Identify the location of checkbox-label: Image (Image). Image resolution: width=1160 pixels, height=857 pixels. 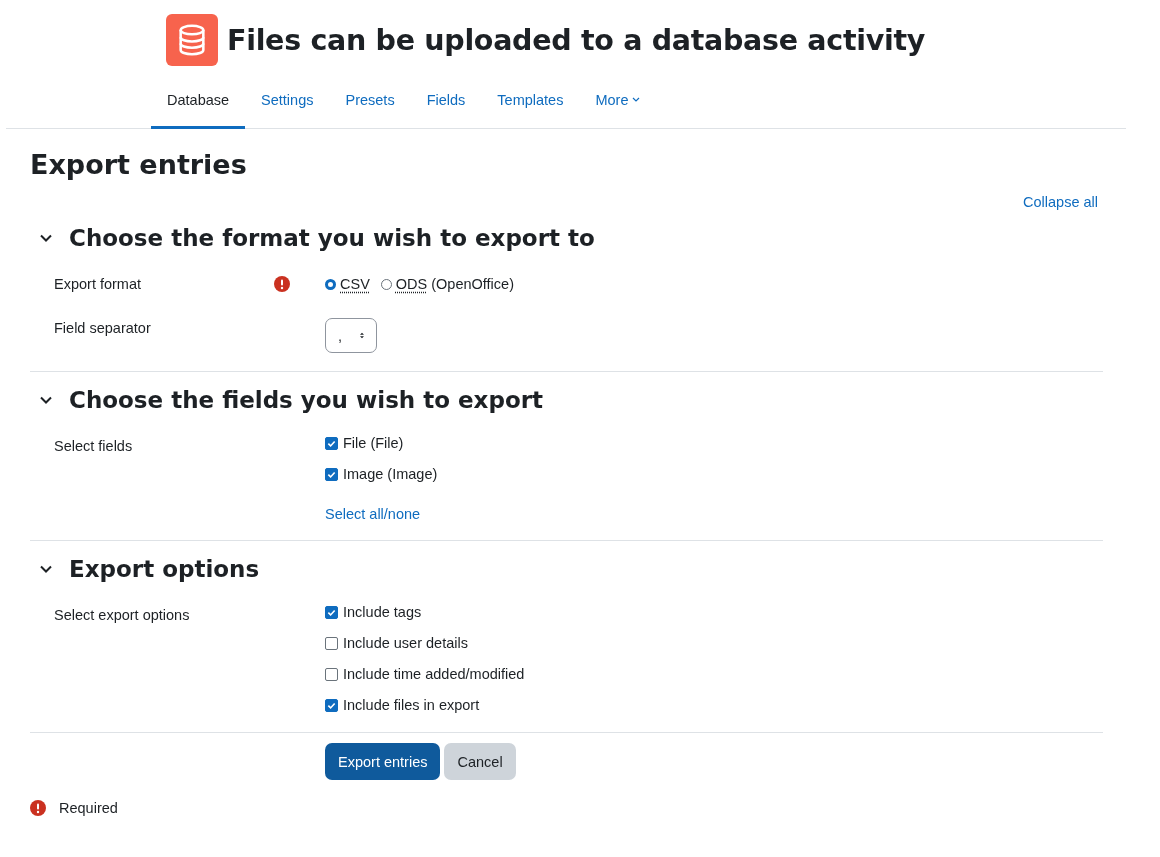
(390, 474).